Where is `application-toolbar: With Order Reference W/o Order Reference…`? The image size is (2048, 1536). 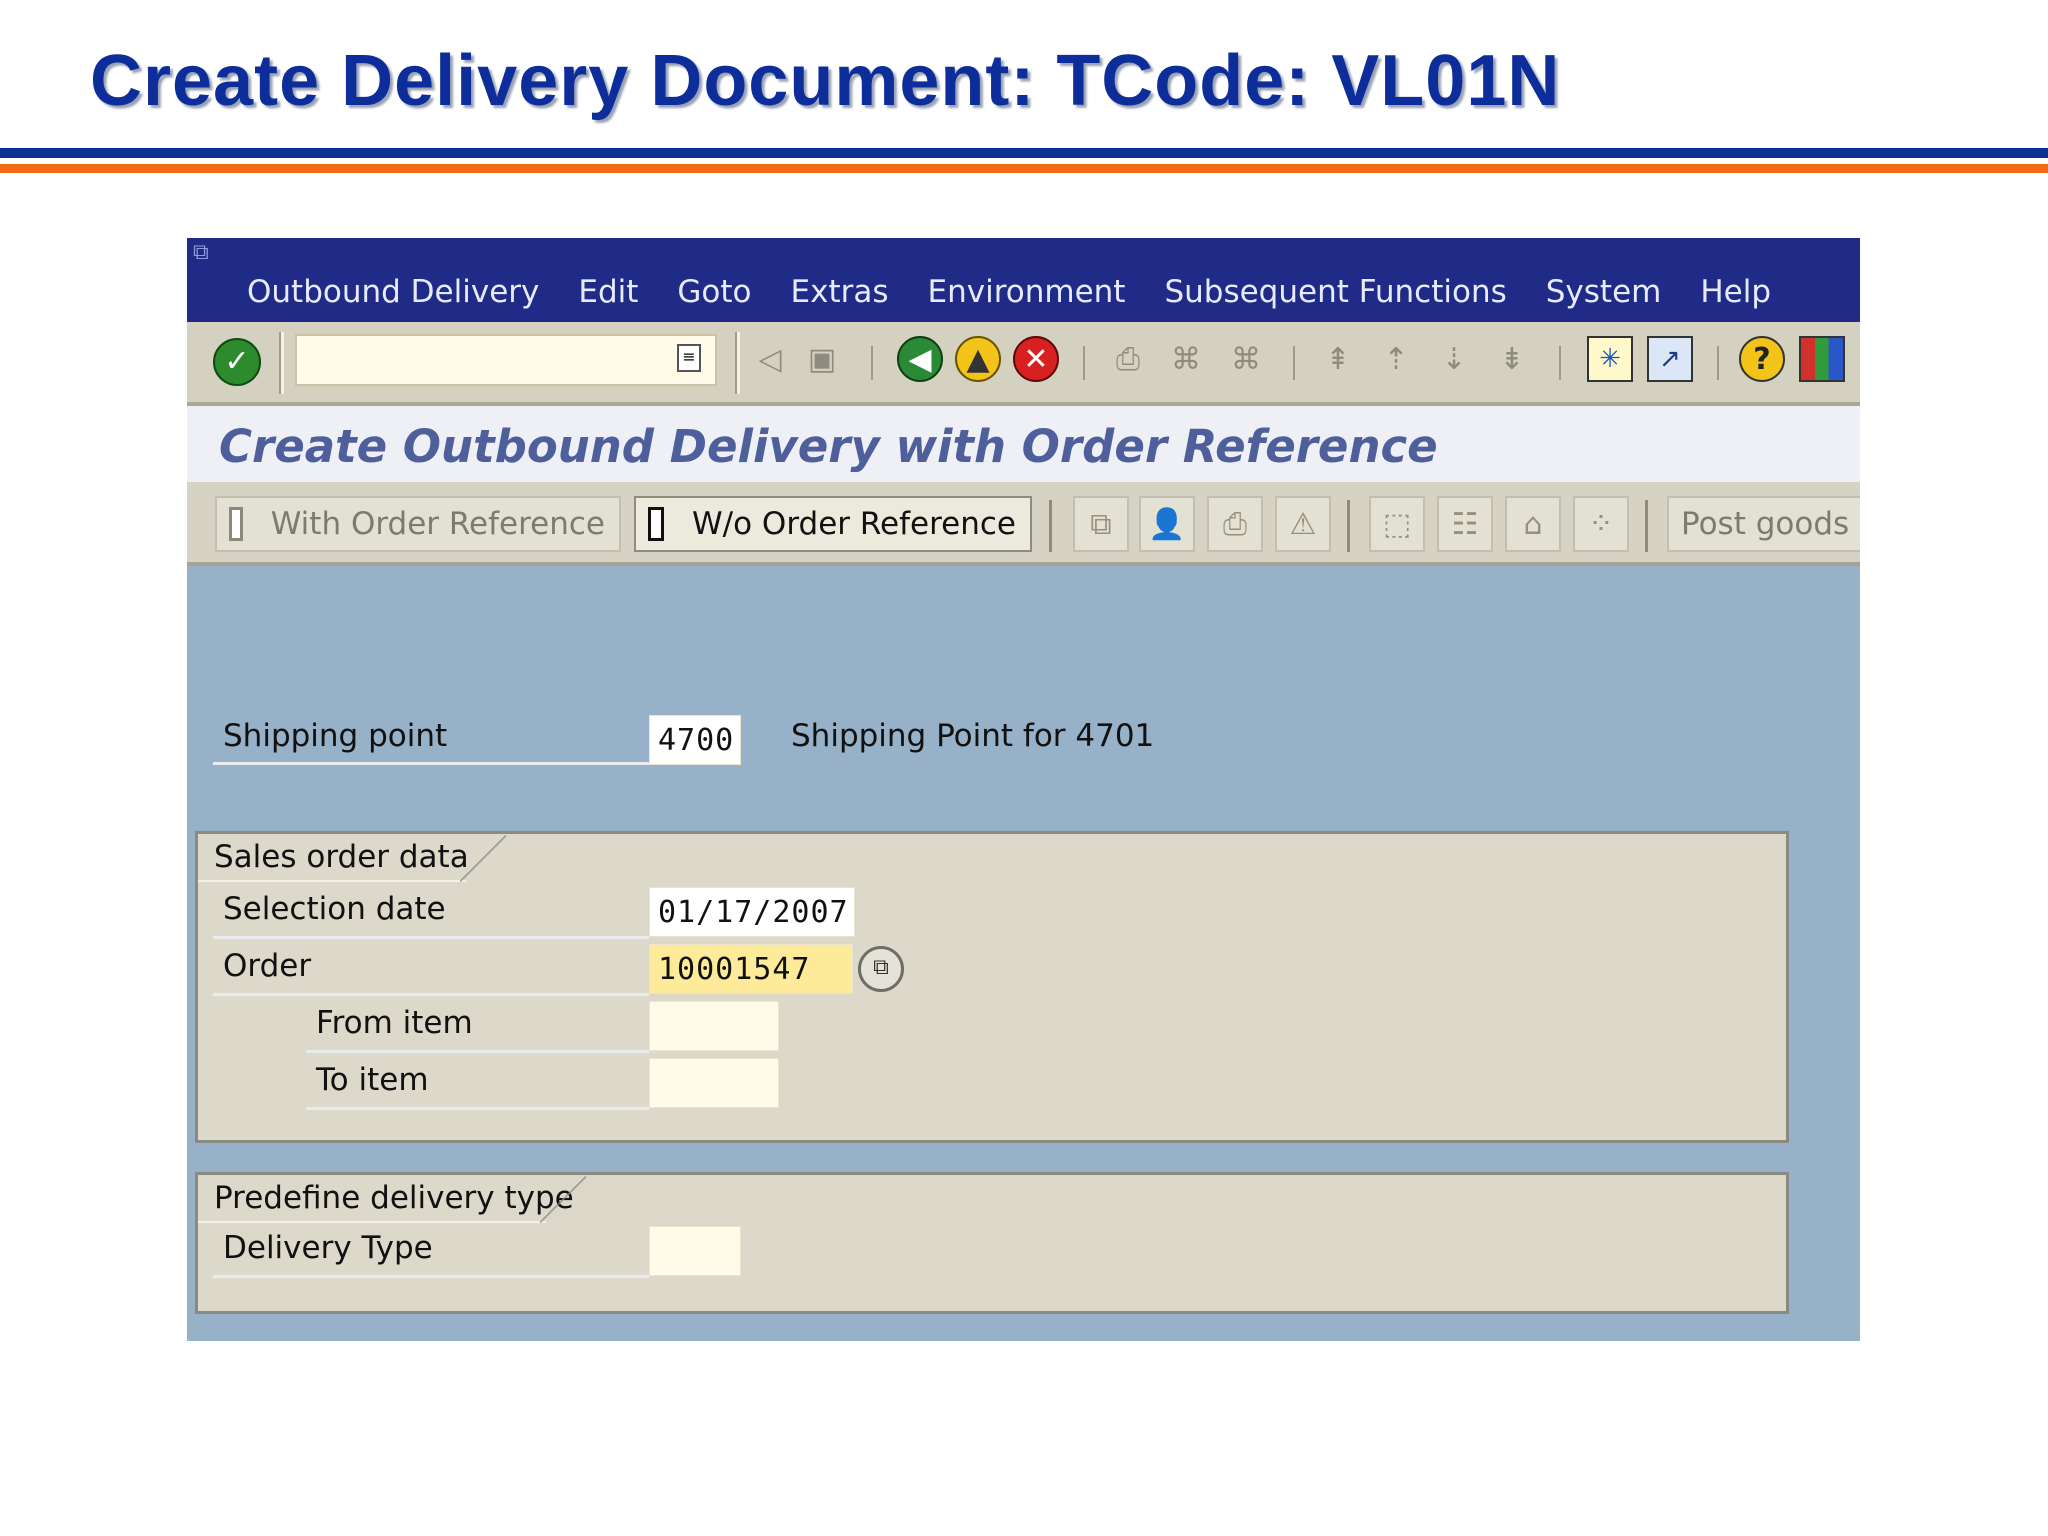 application-toolbar: With Order Reference W/o Order Reference… is located at coordinates (1023, 524).